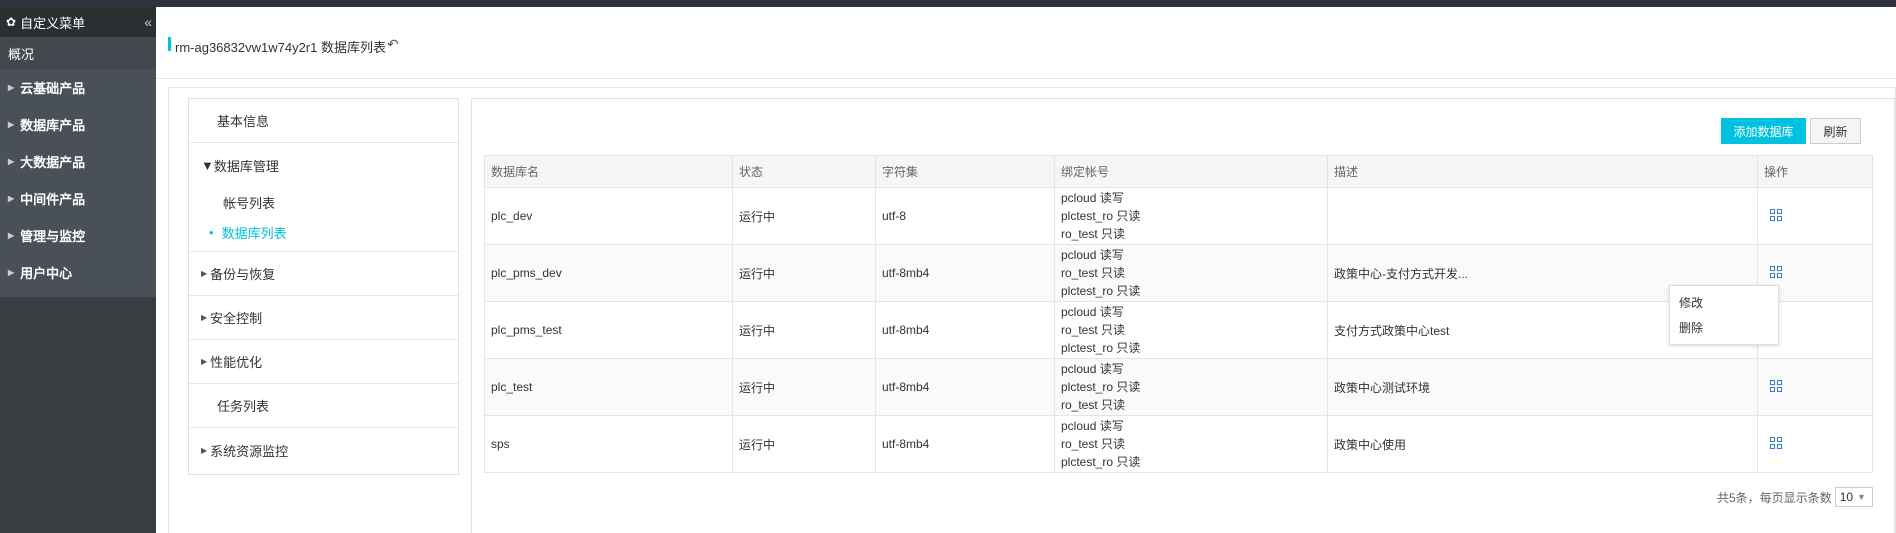 This screenshot has height=533, width=1896. What do you see at coordinates (243, 121) in the screenshot?
I see `nav-label: 基本信息` at bounding box center [243, 121].